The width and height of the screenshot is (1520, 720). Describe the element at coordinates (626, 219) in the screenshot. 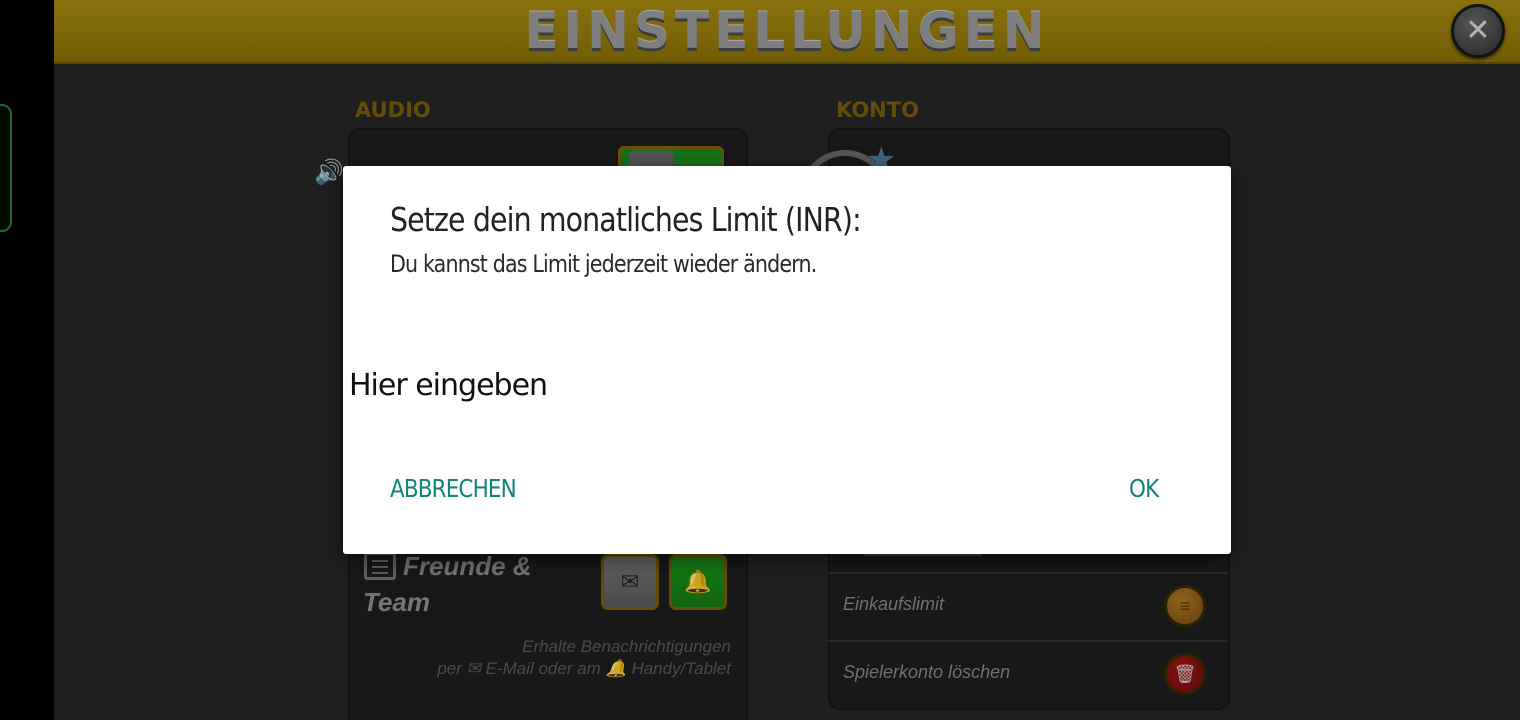

I see `dialog-title: Setze dein monatliches Limit (INR):` at that location.